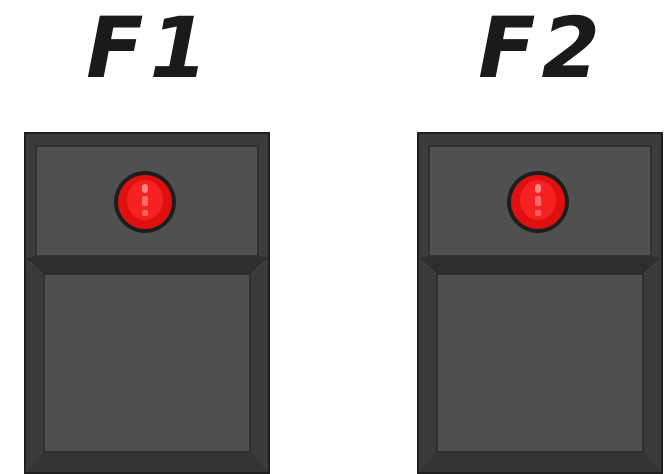 This screenshot has height=474, width=669. Describe the element at coordinates (150, 48) in the screenshot. I see `switch-label-f1: F1` at that location.